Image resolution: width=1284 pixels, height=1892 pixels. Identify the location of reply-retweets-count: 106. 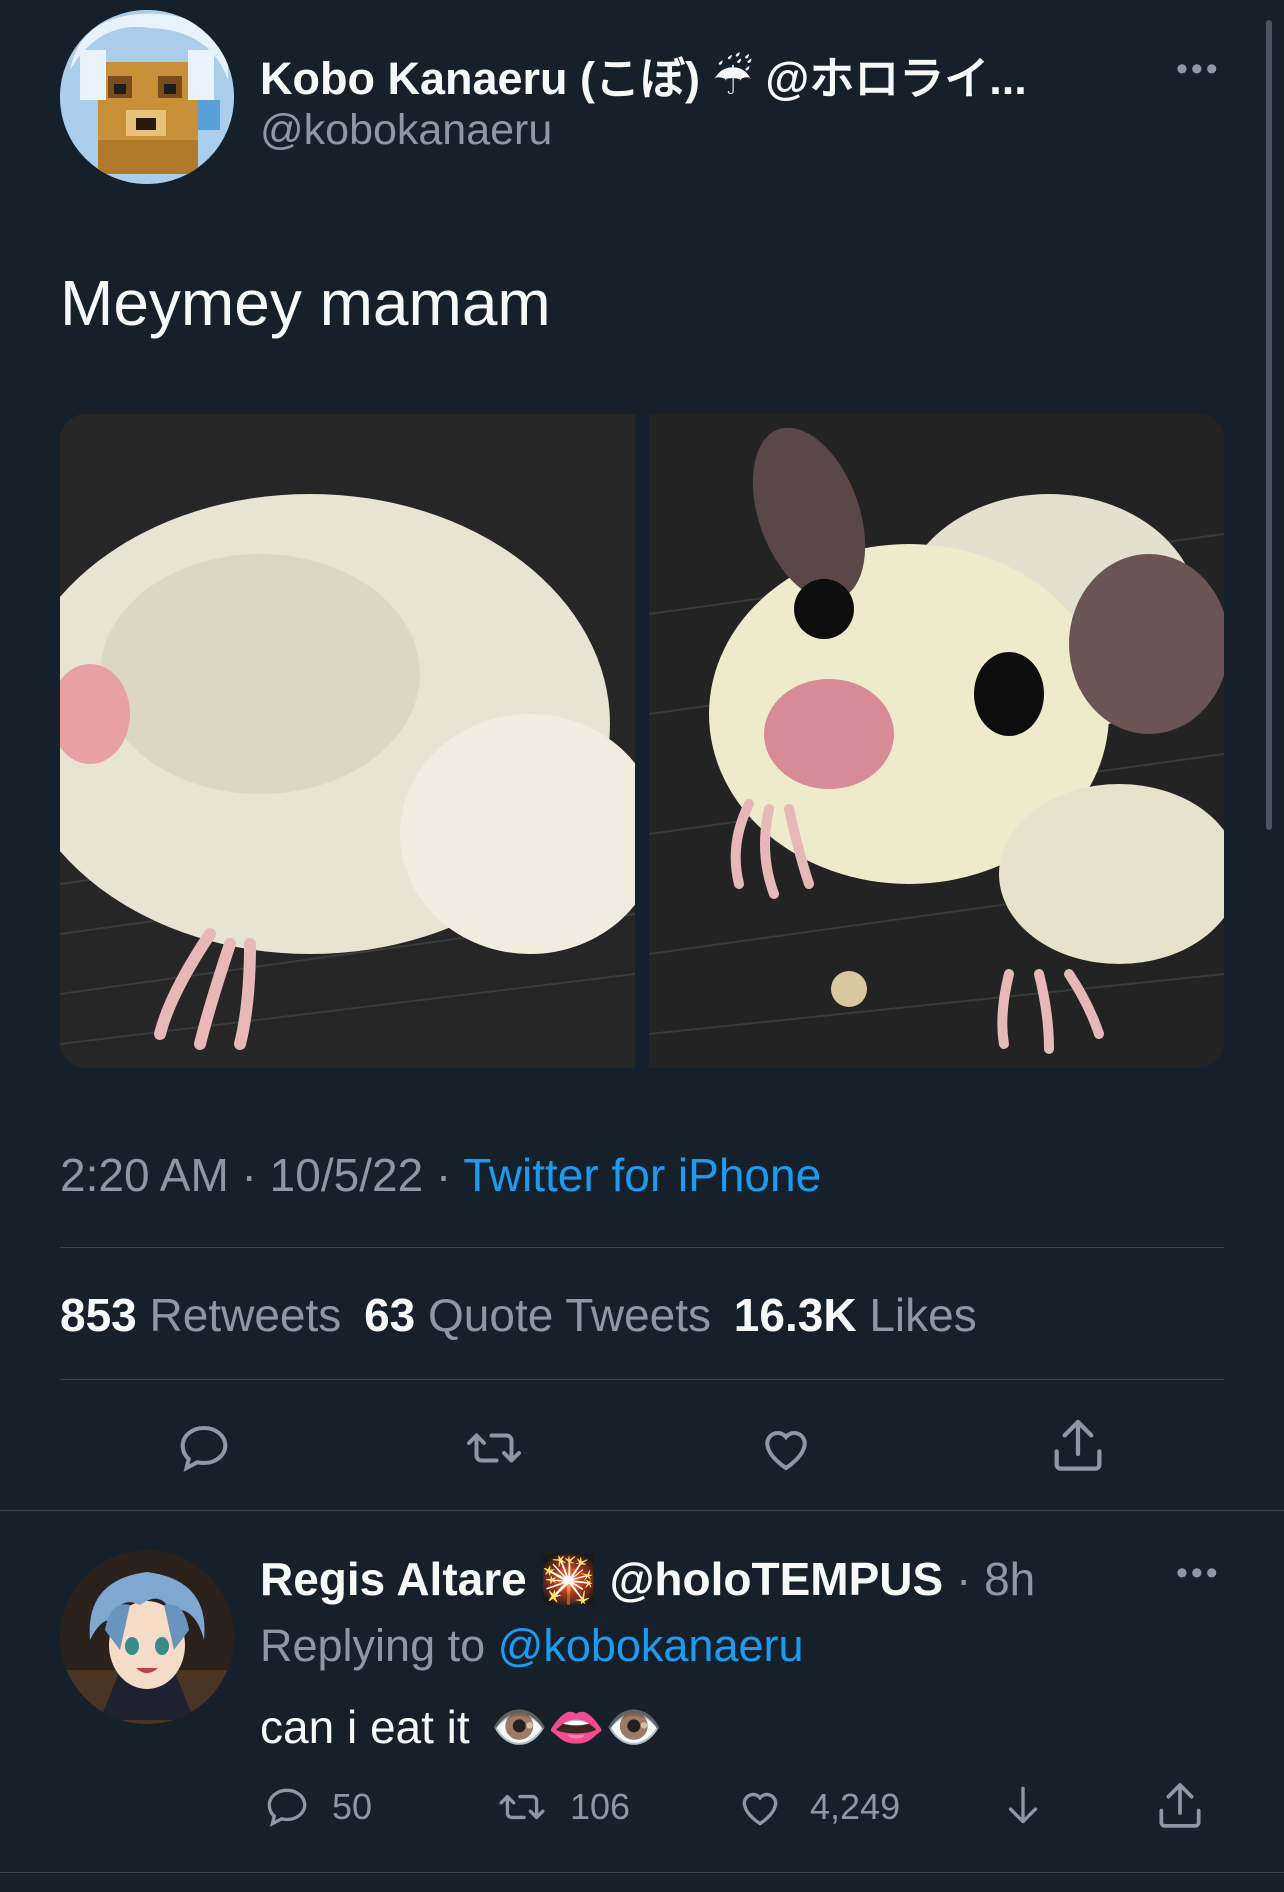
(600, 1806).